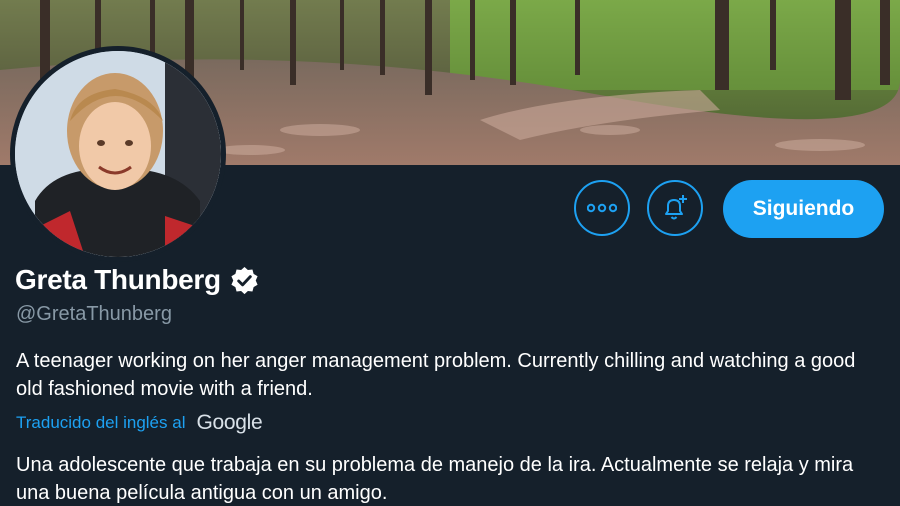 Image resolution: width=900 pixels, height=506 pixels. I want to click on avatar-portrait-image, so click(118, 154).